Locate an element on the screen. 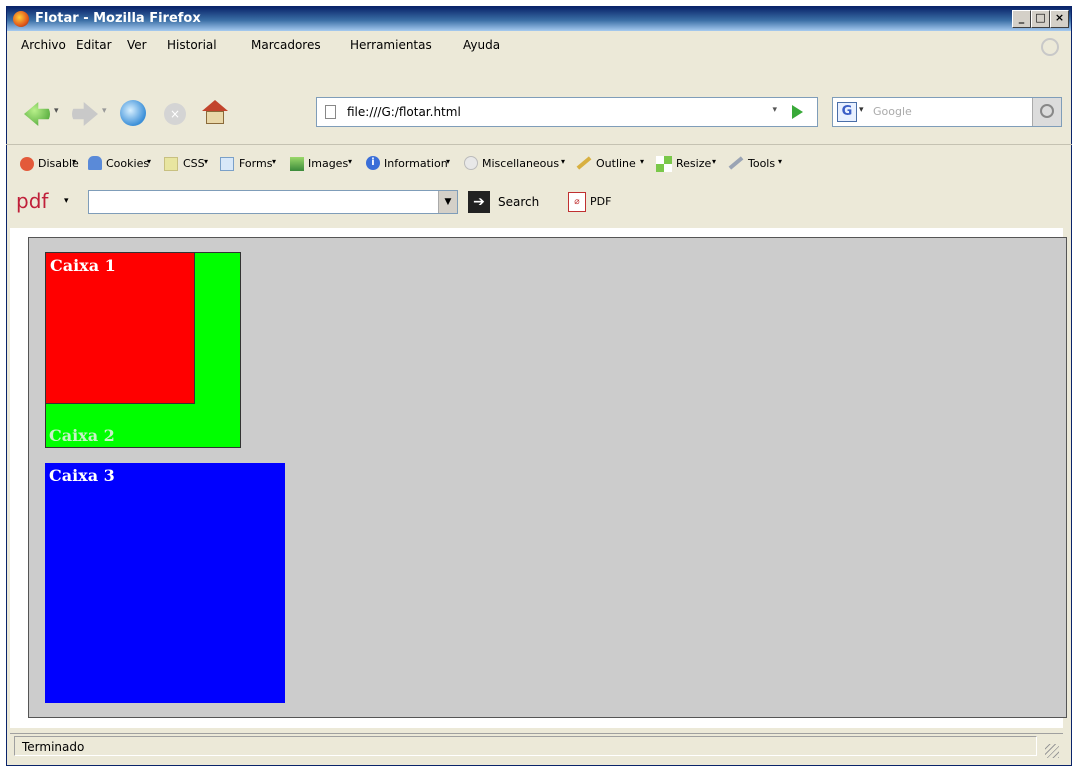 The height and width of the screenshot is (766, 1072). caixa-3-label: Caixa 3 is located at coordinates (82, 475).